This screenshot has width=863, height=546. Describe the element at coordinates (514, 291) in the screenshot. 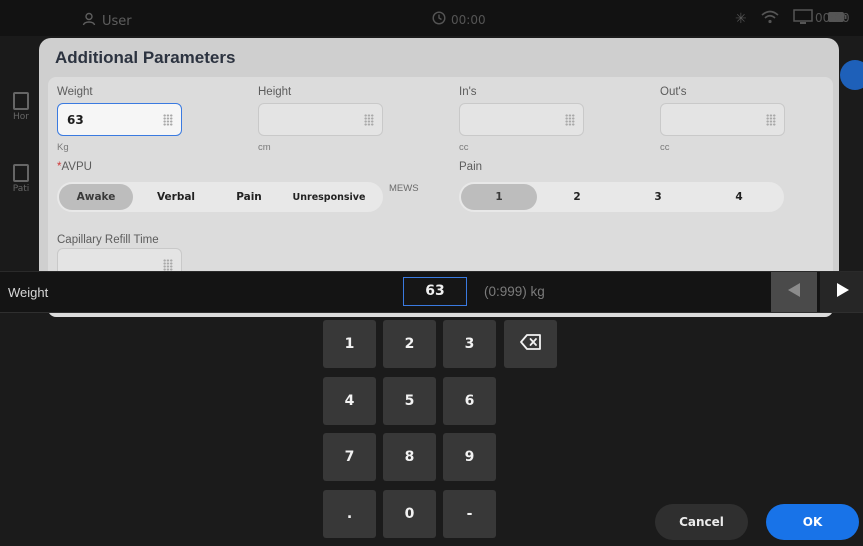

I see `input-range-hint: (0:999) kg` at that location.